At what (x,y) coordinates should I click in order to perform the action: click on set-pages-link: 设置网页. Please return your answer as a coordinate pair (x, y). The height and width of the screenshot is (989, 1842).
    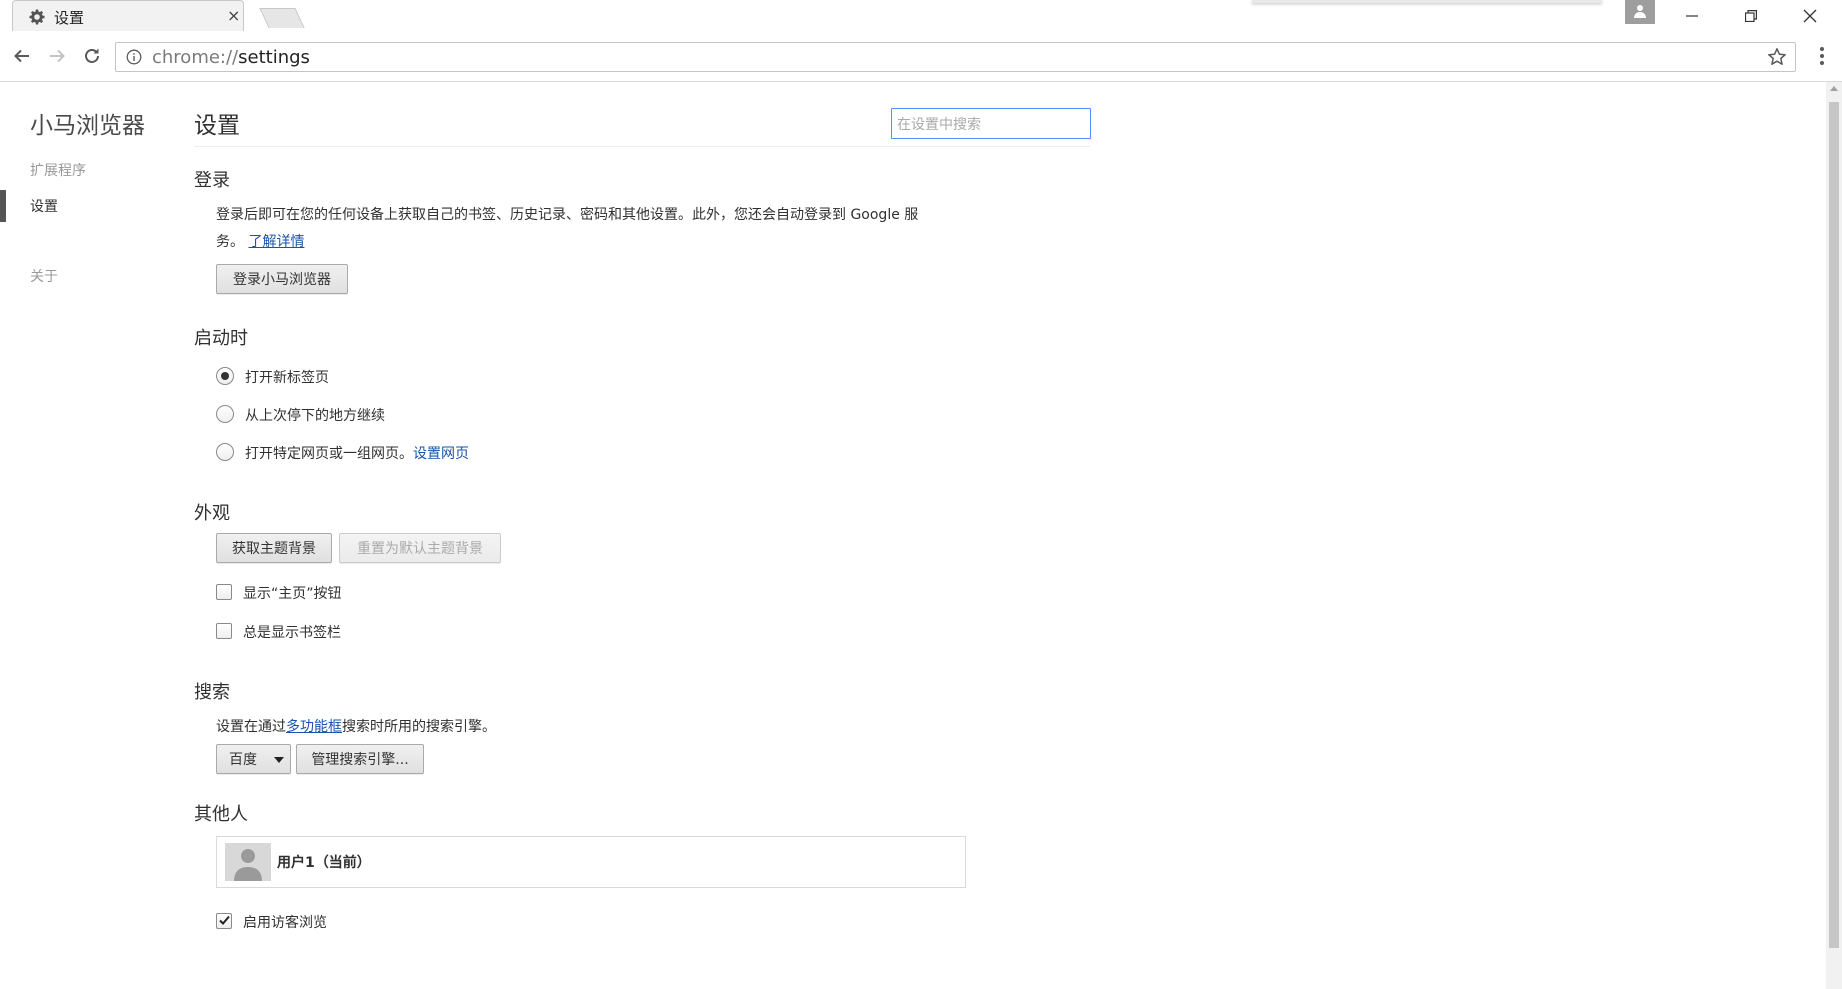
    Looking at the image, I should click on (441, 454).